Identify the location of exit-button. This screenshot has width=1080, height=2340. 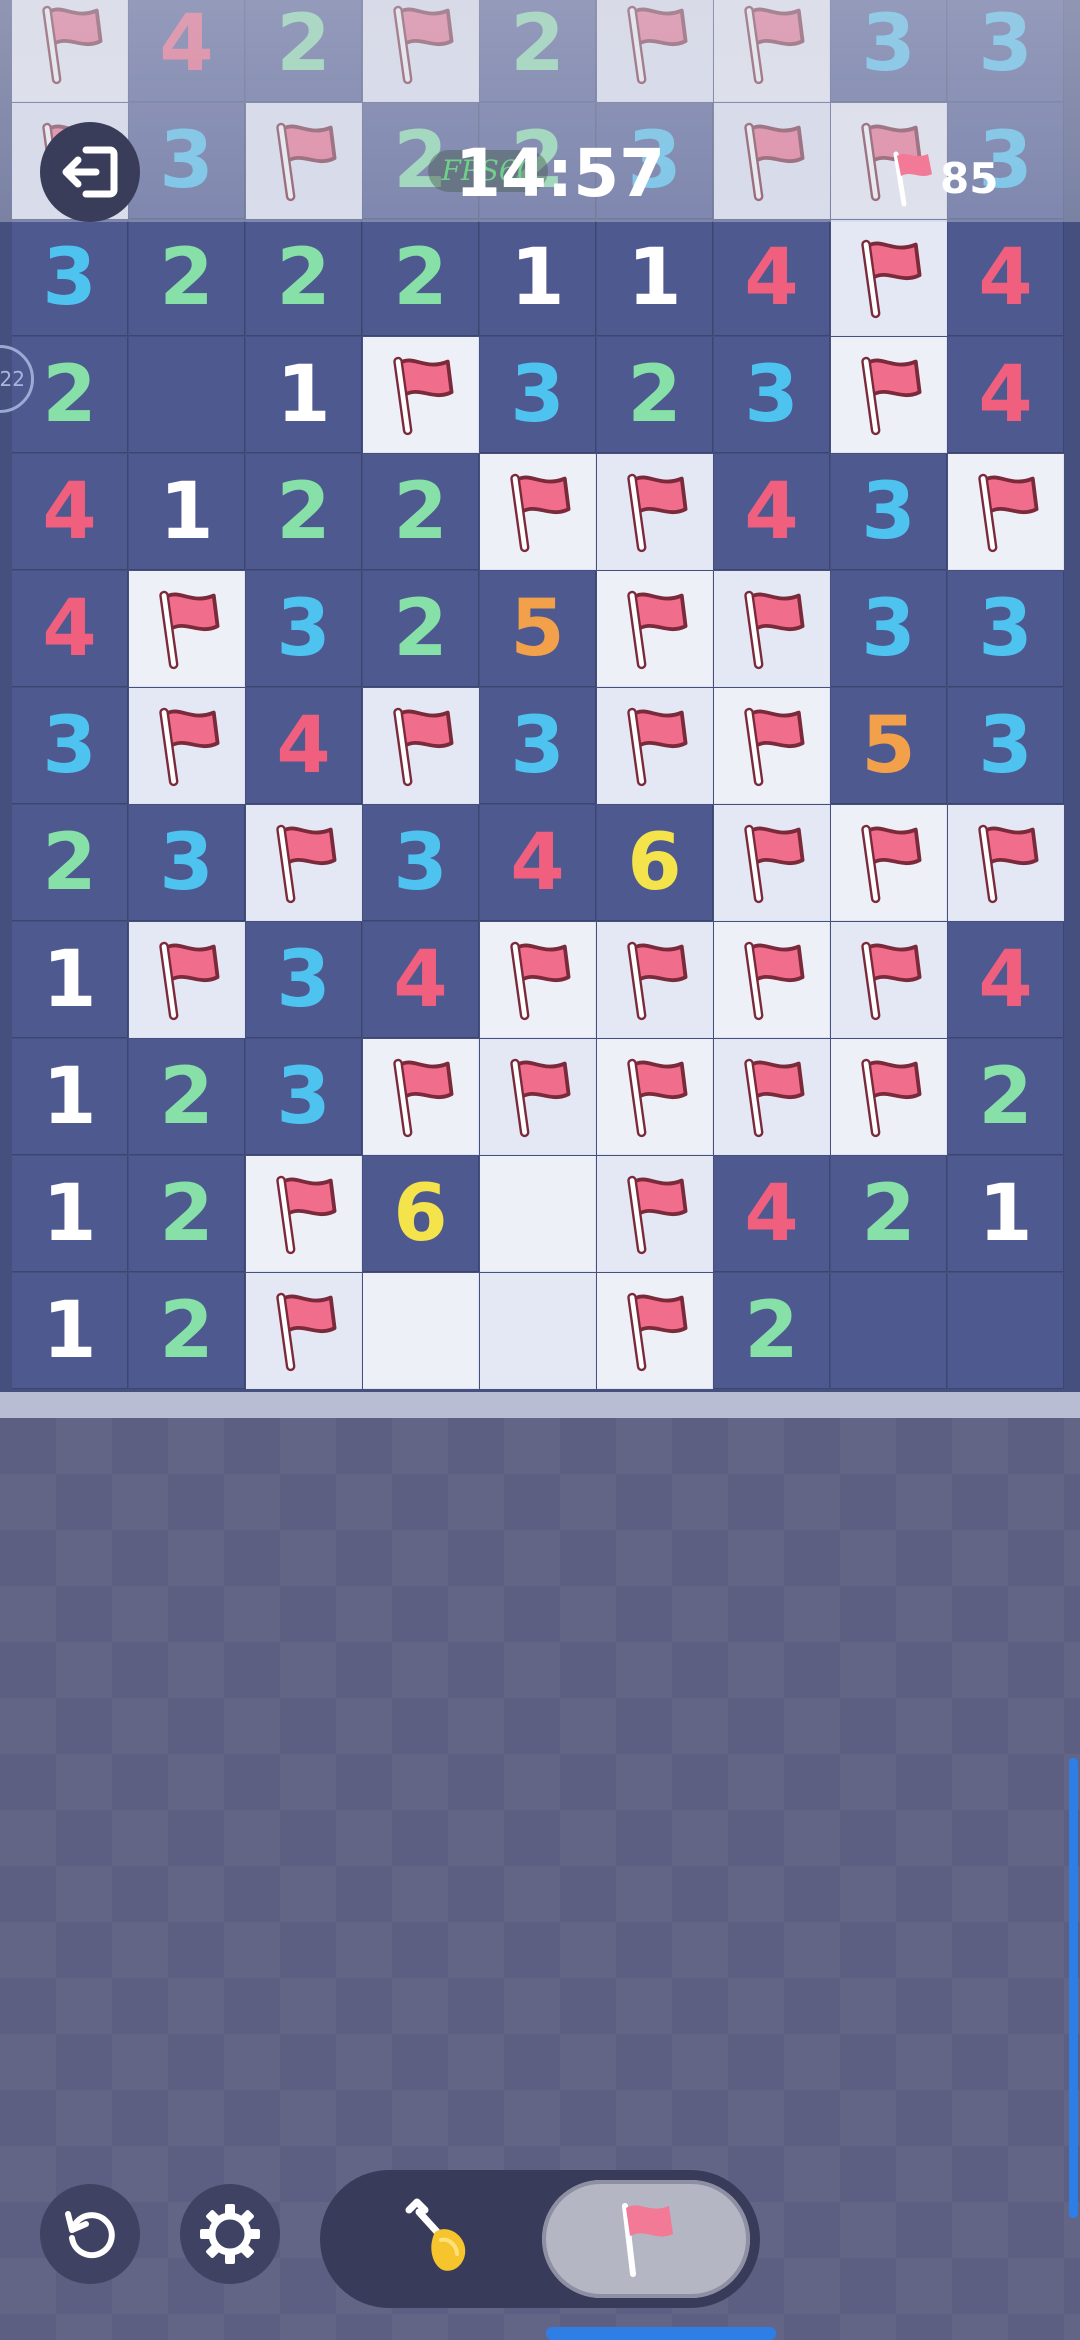
(90, 172).